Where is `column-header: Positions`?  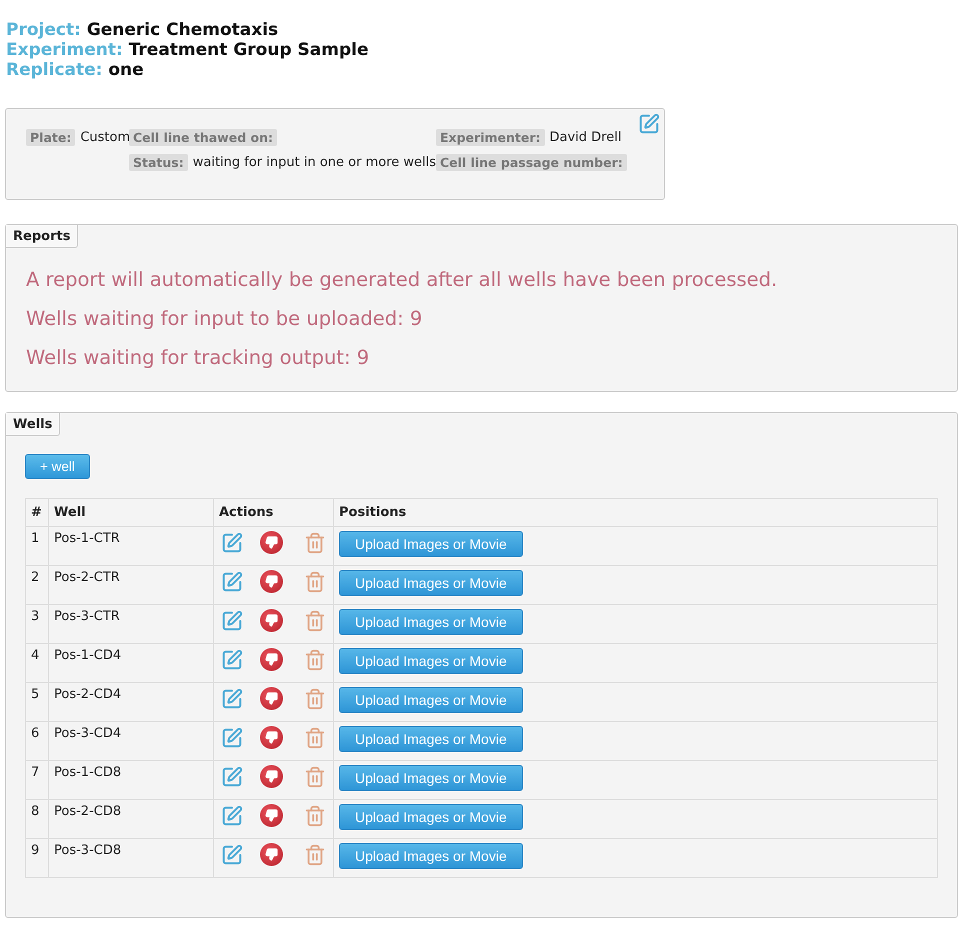 column-header: Positions is located at coordinates (636, 512).